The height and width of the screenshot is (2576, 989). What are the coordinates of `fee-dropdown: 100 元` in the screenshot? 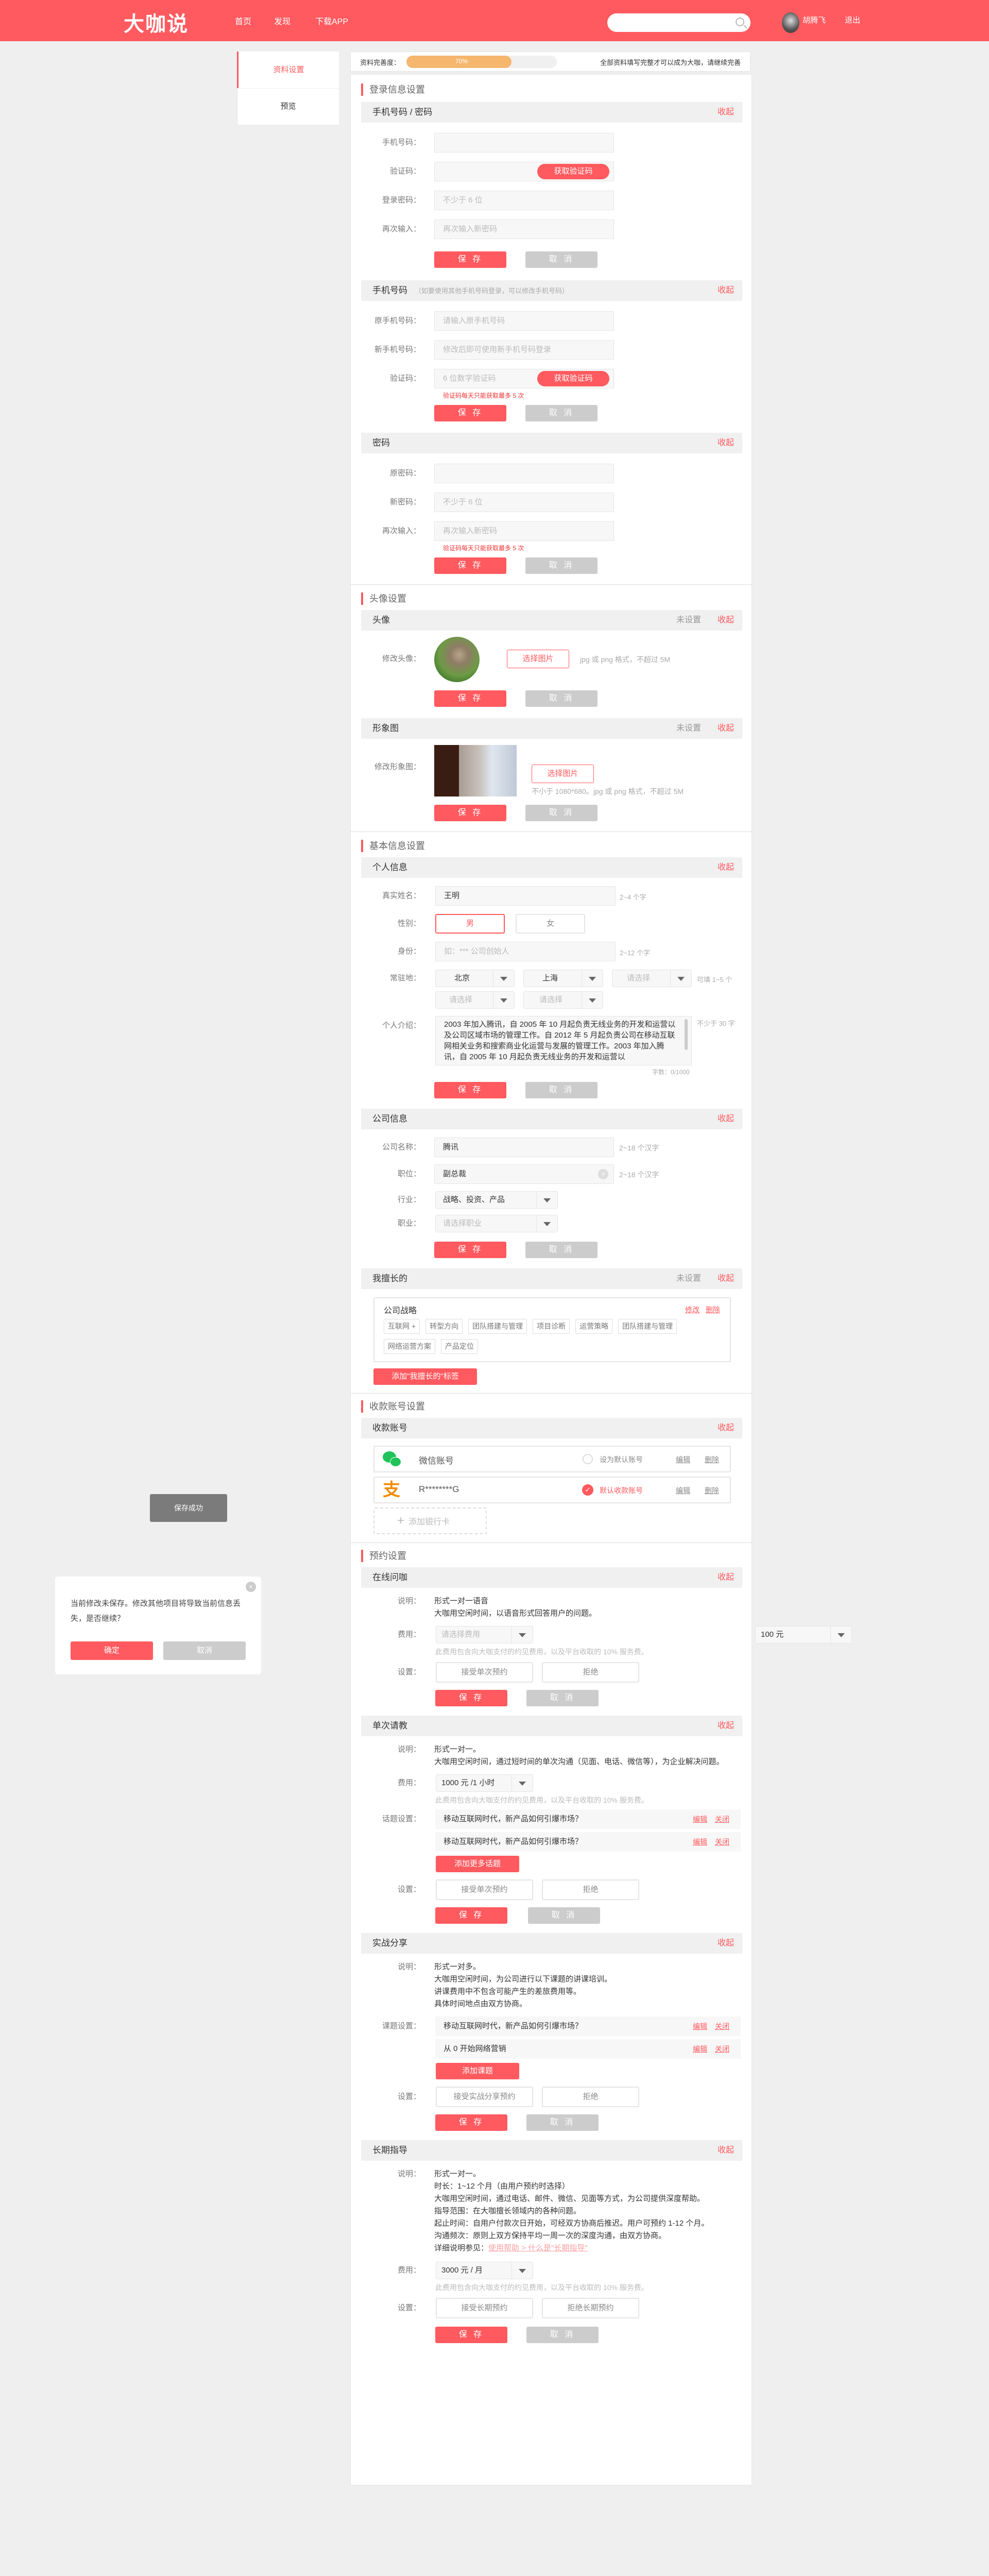 It's located at (803, 1634).